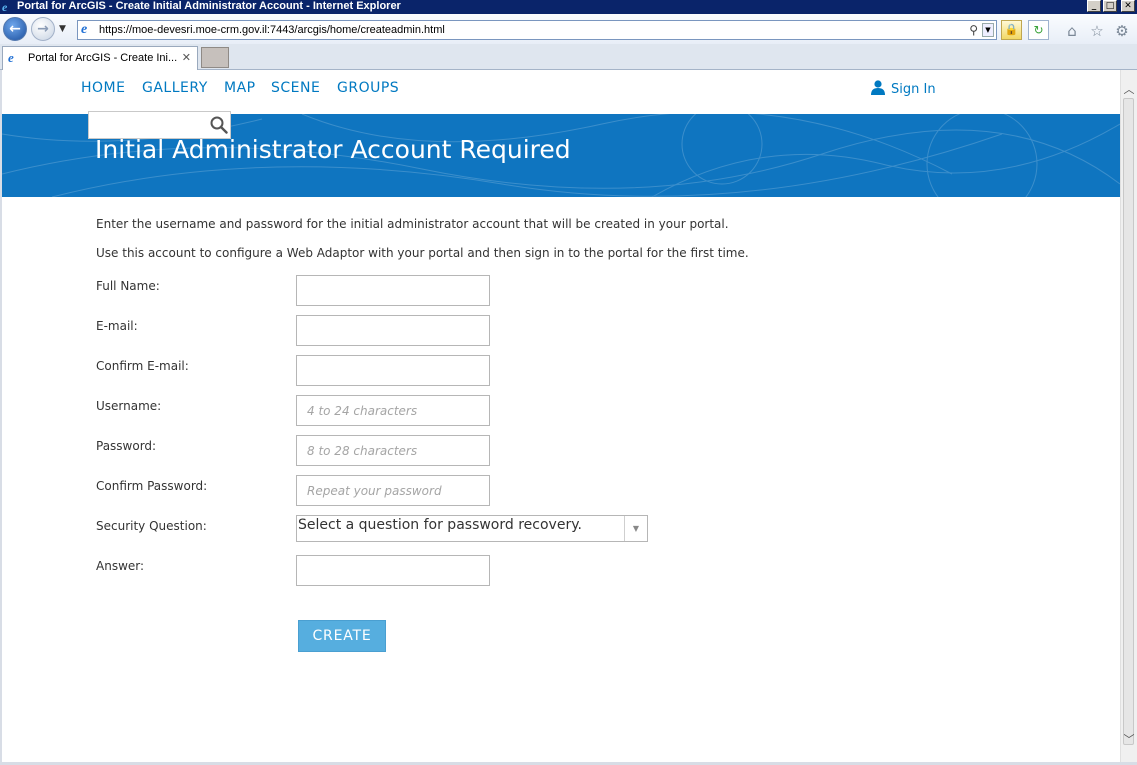  What do you see at coordinates (1011, 30) in the screenshot?
I see `lock-icon: 🔒` at bounding box center [1011, 30].